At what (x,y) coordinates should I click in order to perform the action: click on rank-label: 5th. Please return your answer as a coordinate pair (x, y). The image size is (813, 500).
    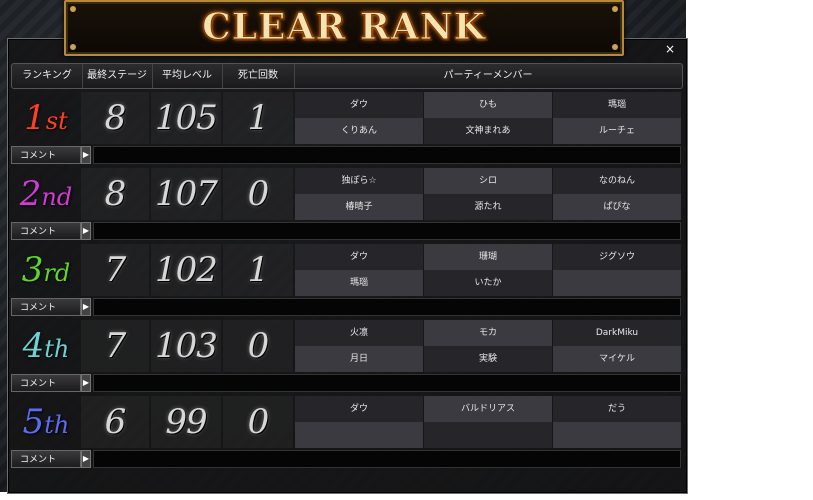
    Looking at the image, I should click on (46, 422).